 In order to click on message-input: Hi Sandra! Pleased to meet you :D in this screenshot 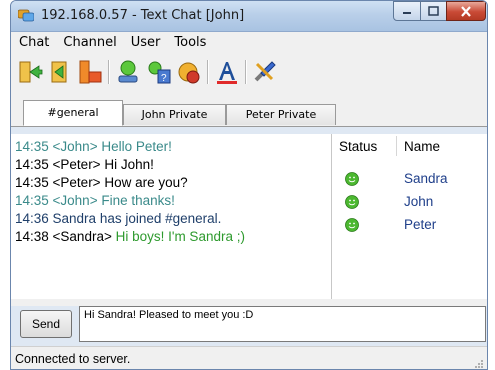, I will do `click(282, 324)`.